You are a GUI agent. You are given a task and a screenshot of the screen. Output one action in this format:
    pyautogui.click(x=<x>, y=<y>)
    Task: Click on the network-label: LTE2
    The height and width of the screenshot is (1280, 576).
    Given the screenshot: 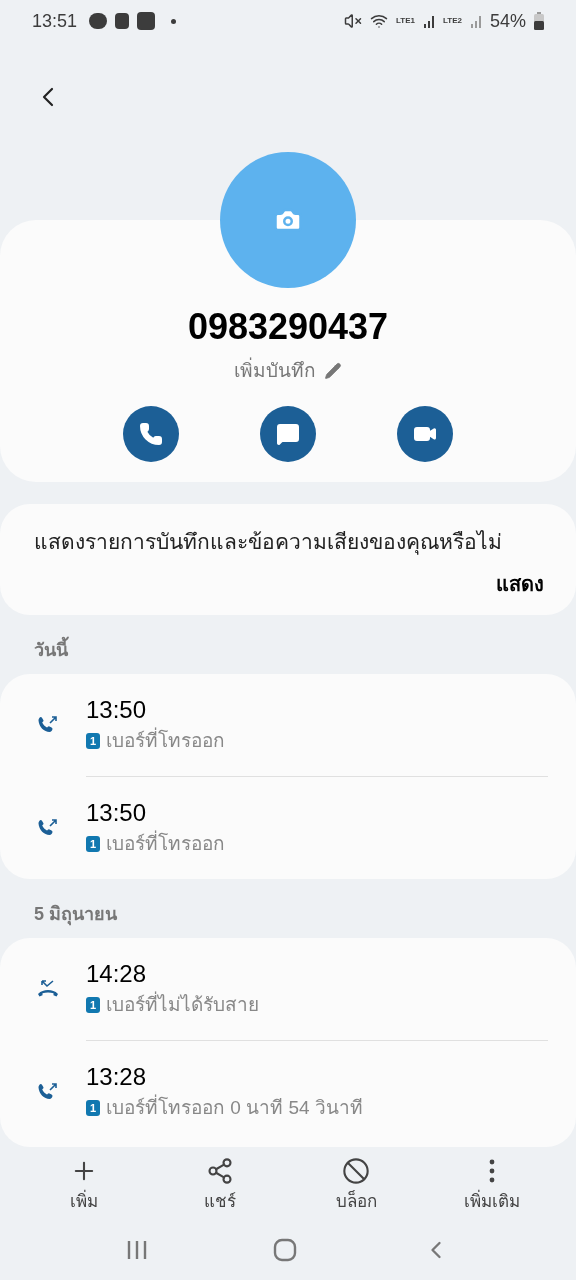 What is the action you would take?
    pyautogui.click(x=452, y=21)
    